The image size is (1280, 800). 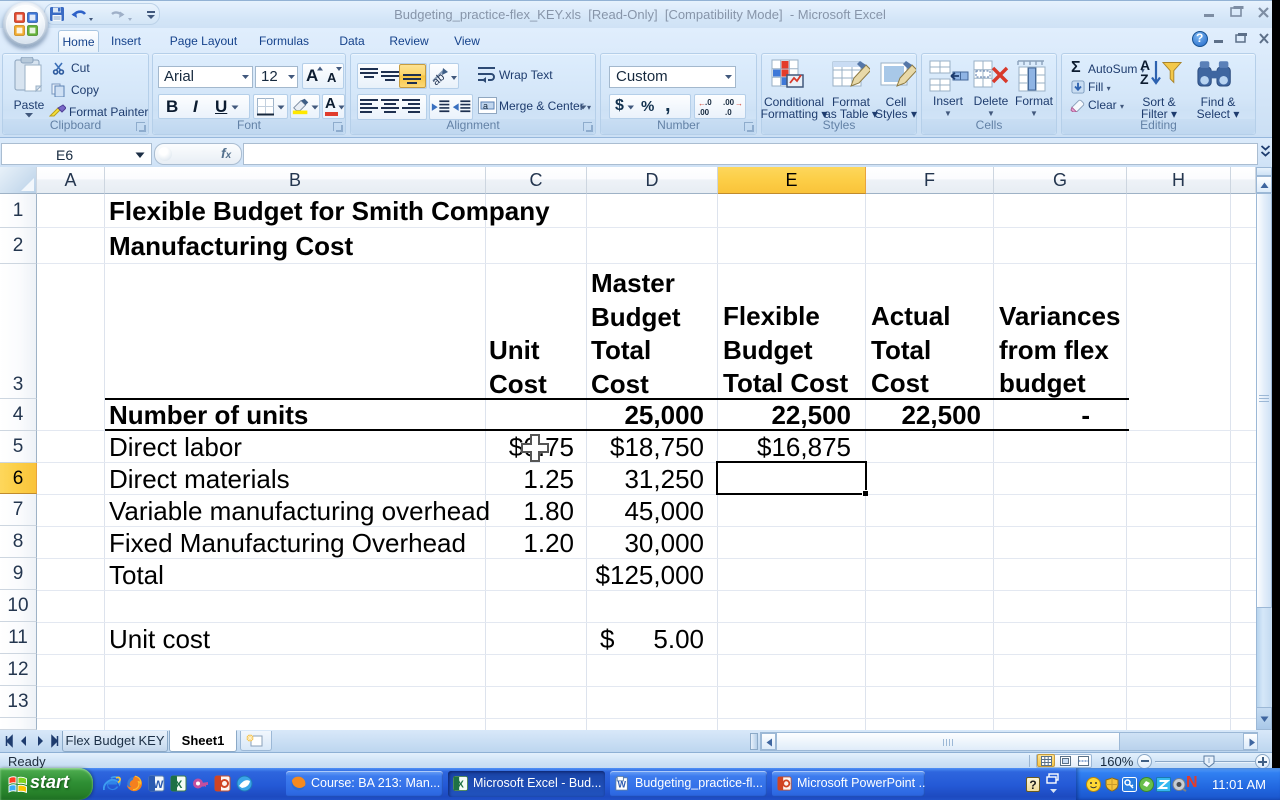 What do you see at coordinates (485, 106) in the screenshot?
I see `svg-text: a` at bounding box center [485, 106].